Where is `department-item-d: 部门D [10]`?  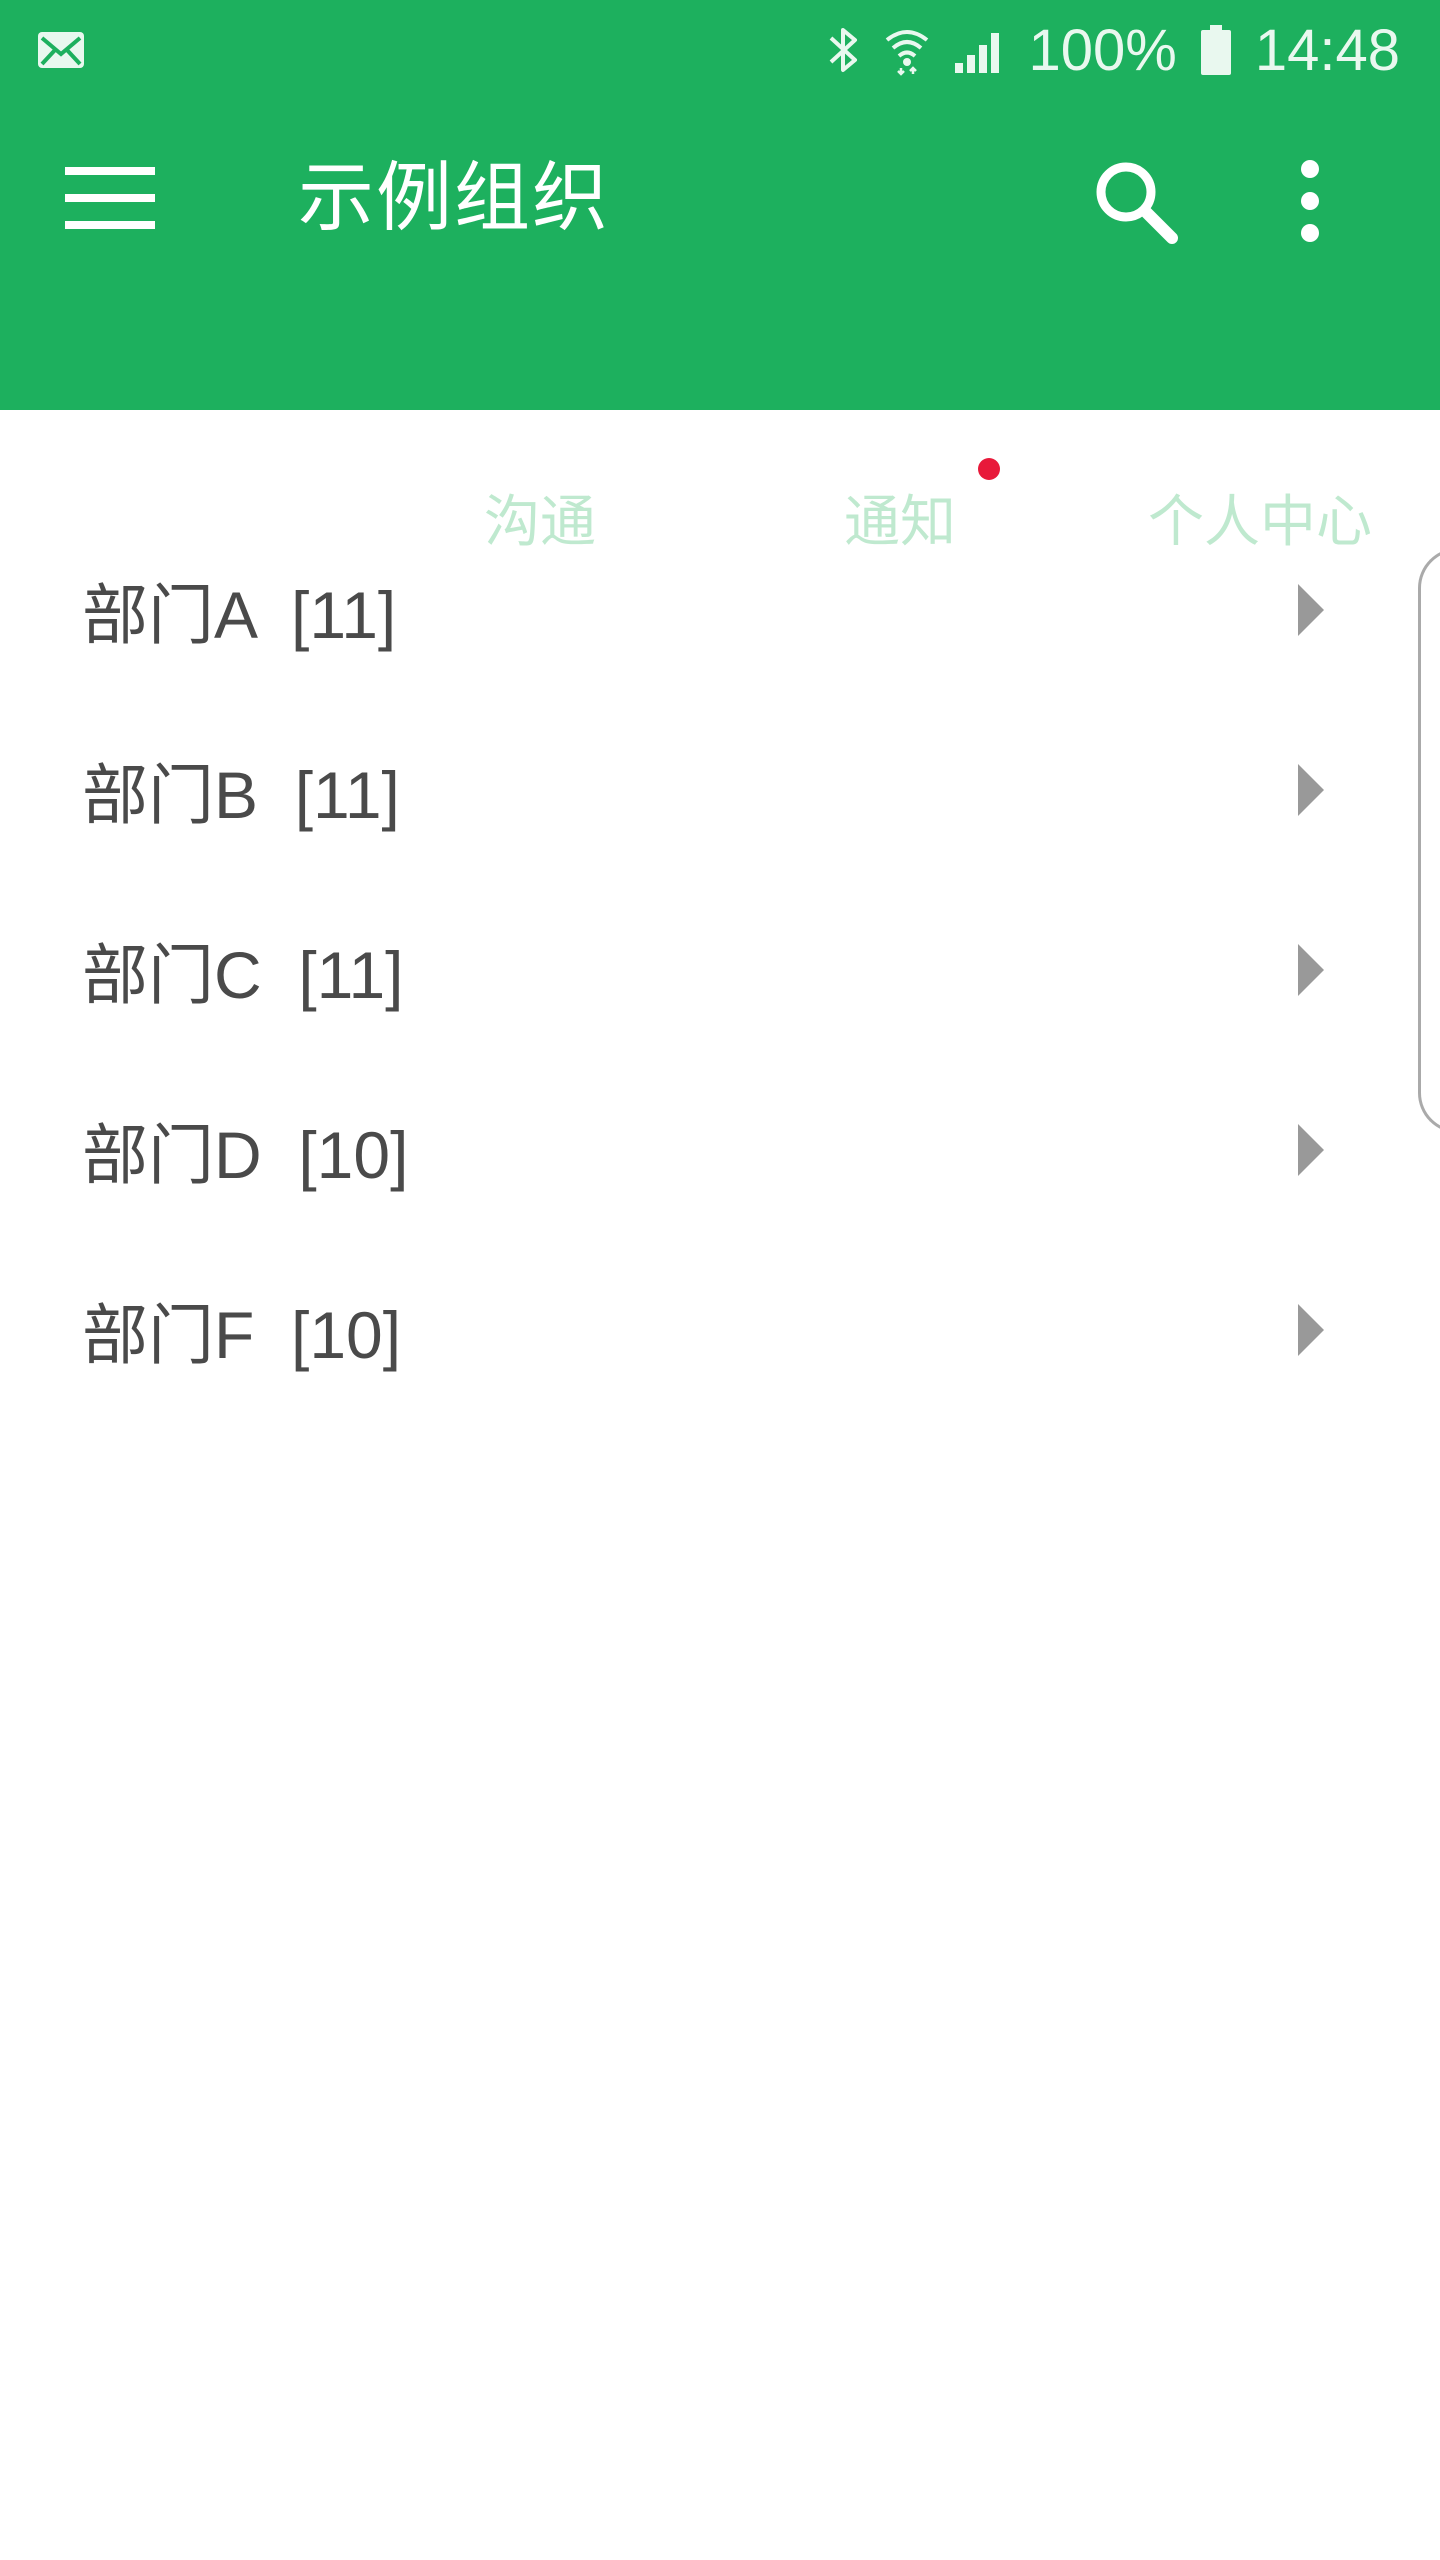 department-item-d: 部门D [10] is located at coordinates (720, 1150).